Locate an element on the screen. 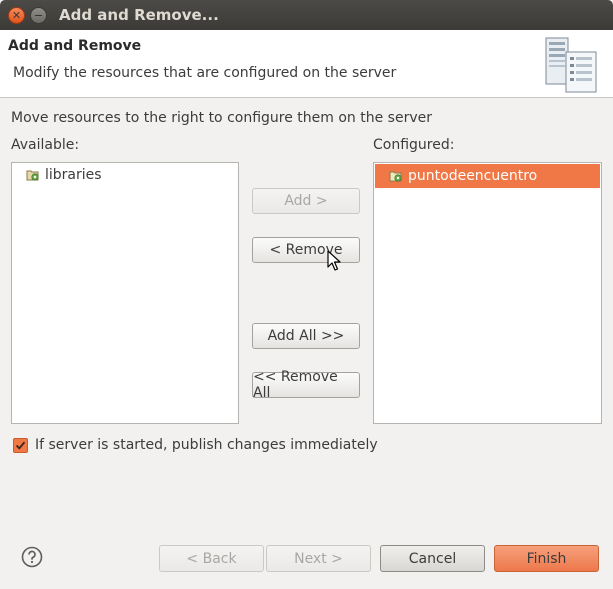  list-item-label: puntodeencuentro is located at coordinates (473, 176).